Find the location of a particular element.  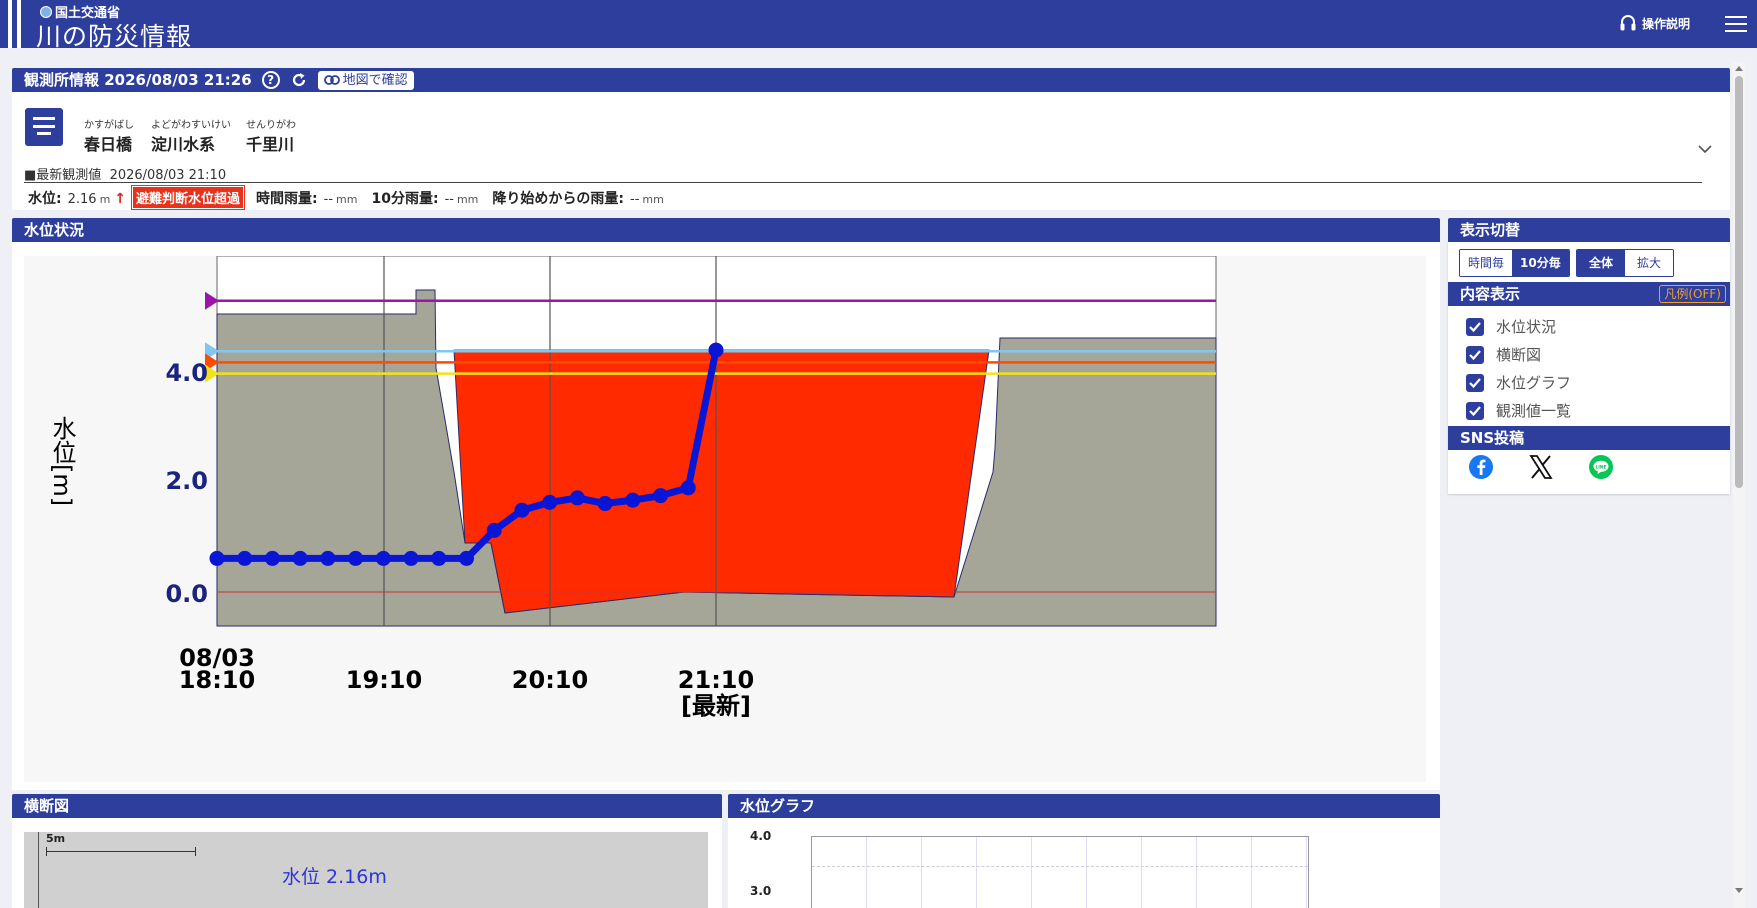

range-toggle: 全体 拡大 is located at coordinates (1625, 263).